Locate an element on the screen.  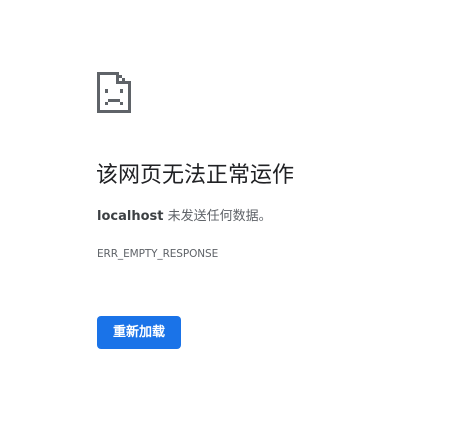
error-message-text: 未发送任何数据。 is located at coordinates (217, 216).